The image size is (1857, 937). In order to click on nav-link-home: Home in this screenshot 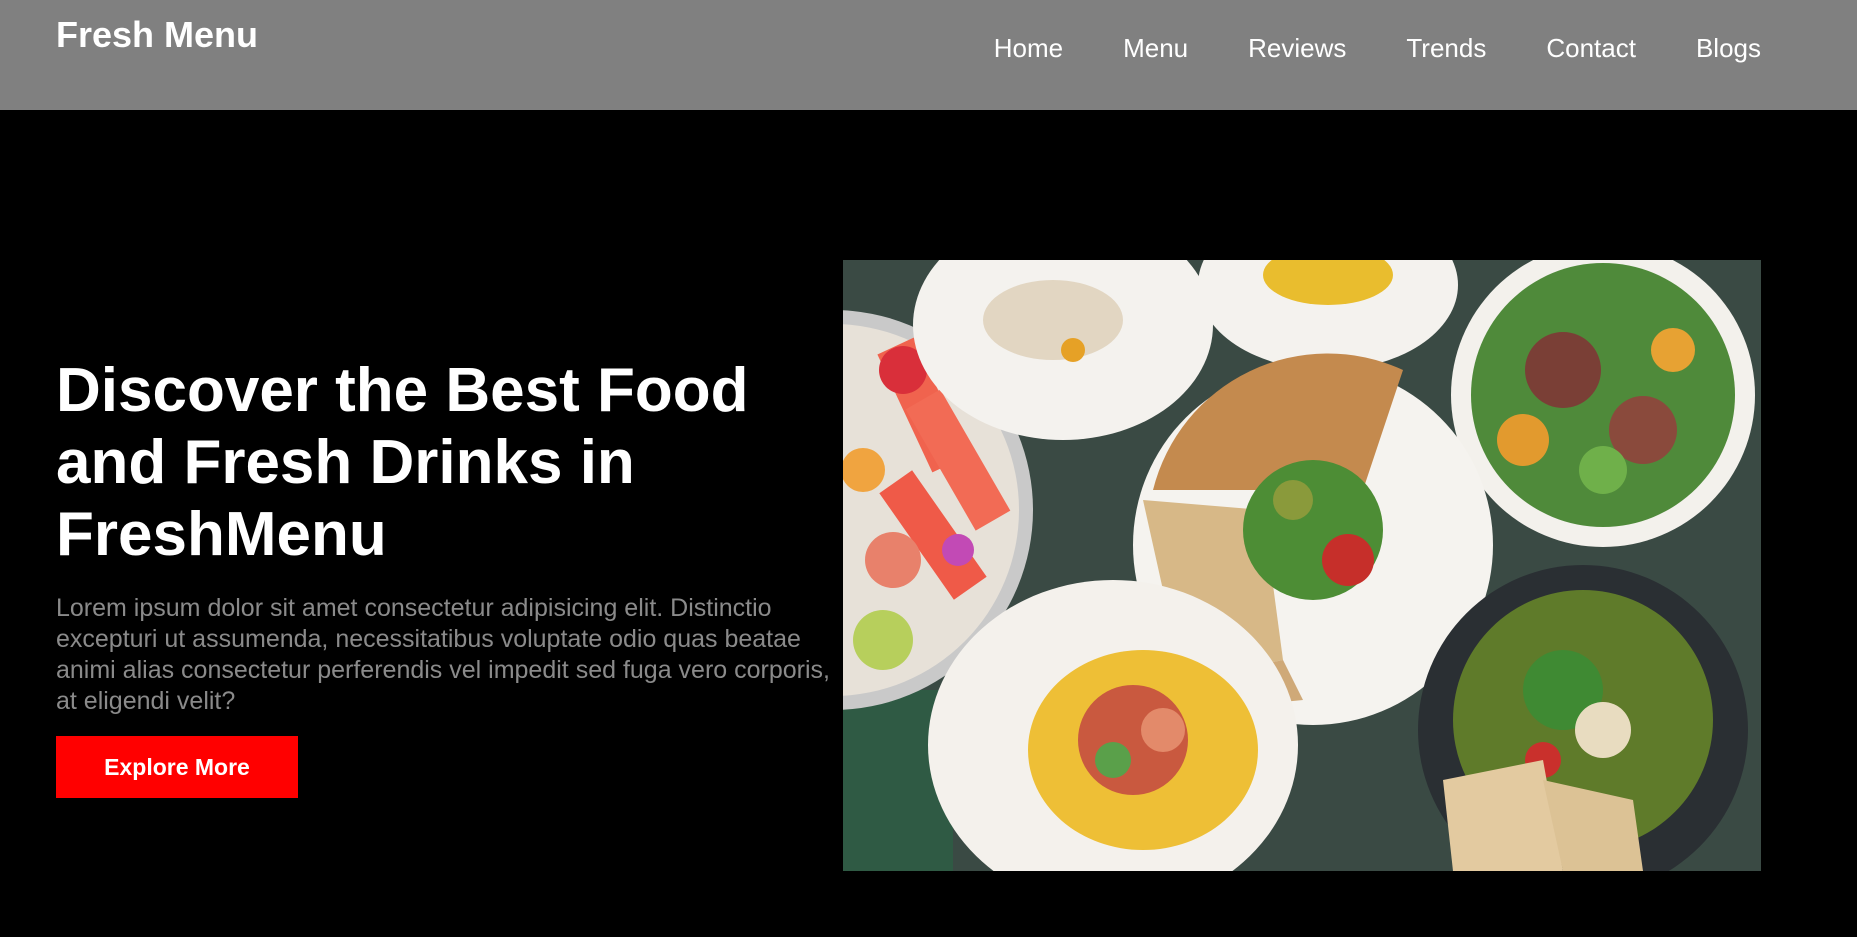, I will do `click(1028, 48)`.